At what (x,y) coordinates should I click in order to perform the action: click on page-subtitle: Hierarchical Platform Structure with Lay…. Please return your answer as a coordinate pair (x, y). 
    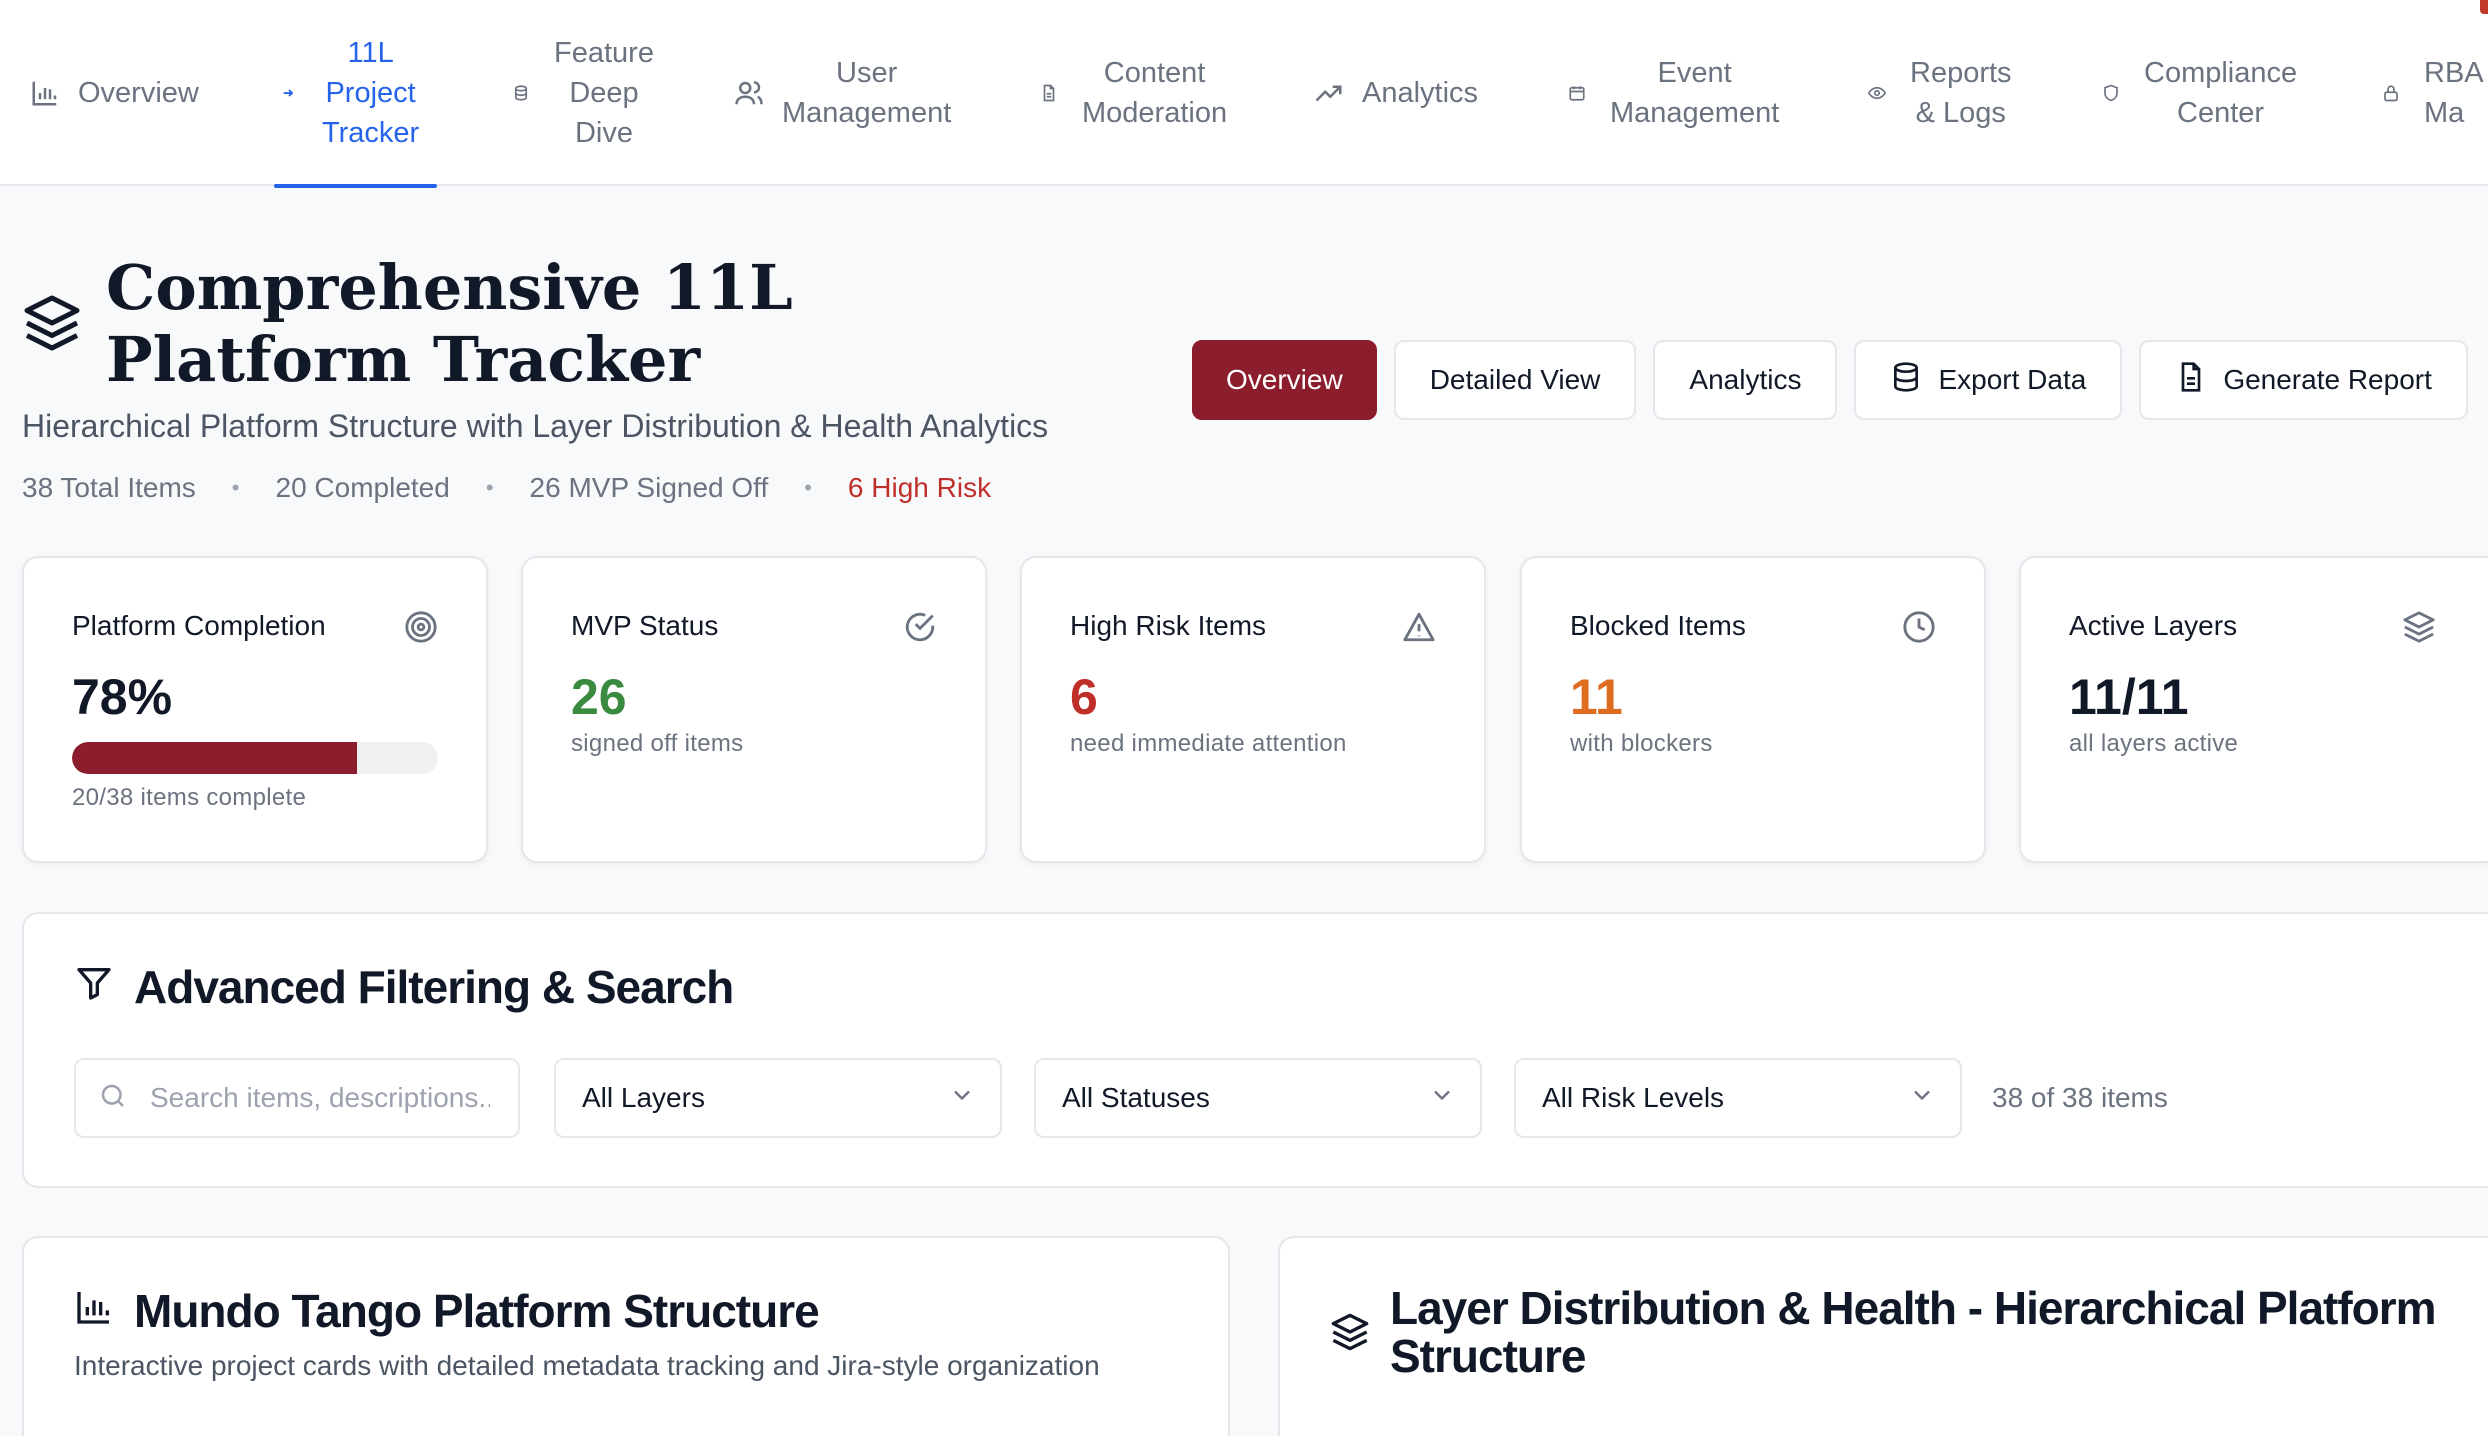
    Looking at the image, I should click on (535, 426).